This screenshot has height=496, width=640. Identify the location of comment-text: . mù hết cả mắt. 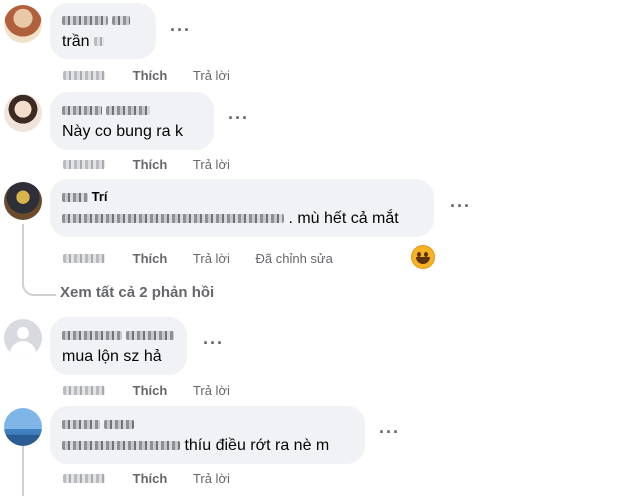
(230, 219).